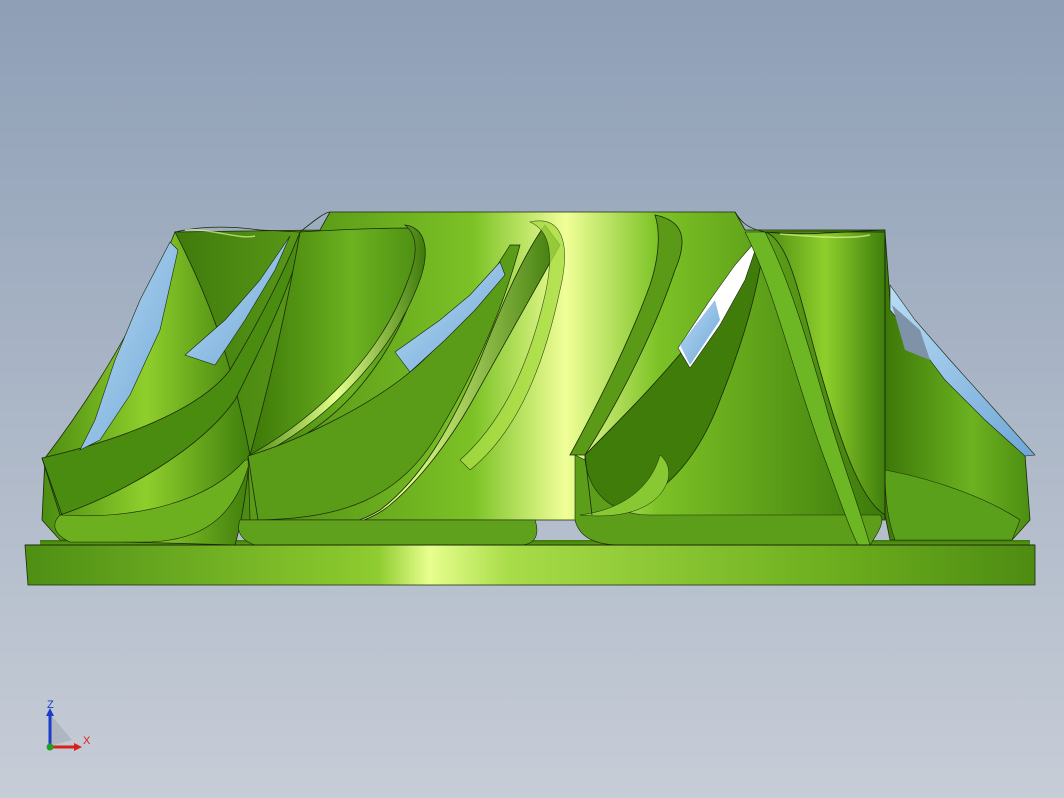  What do you see at coordinates (78, 747) in the screenshot?
I see `x-axis-arrow` at bounding box center [78, 747].